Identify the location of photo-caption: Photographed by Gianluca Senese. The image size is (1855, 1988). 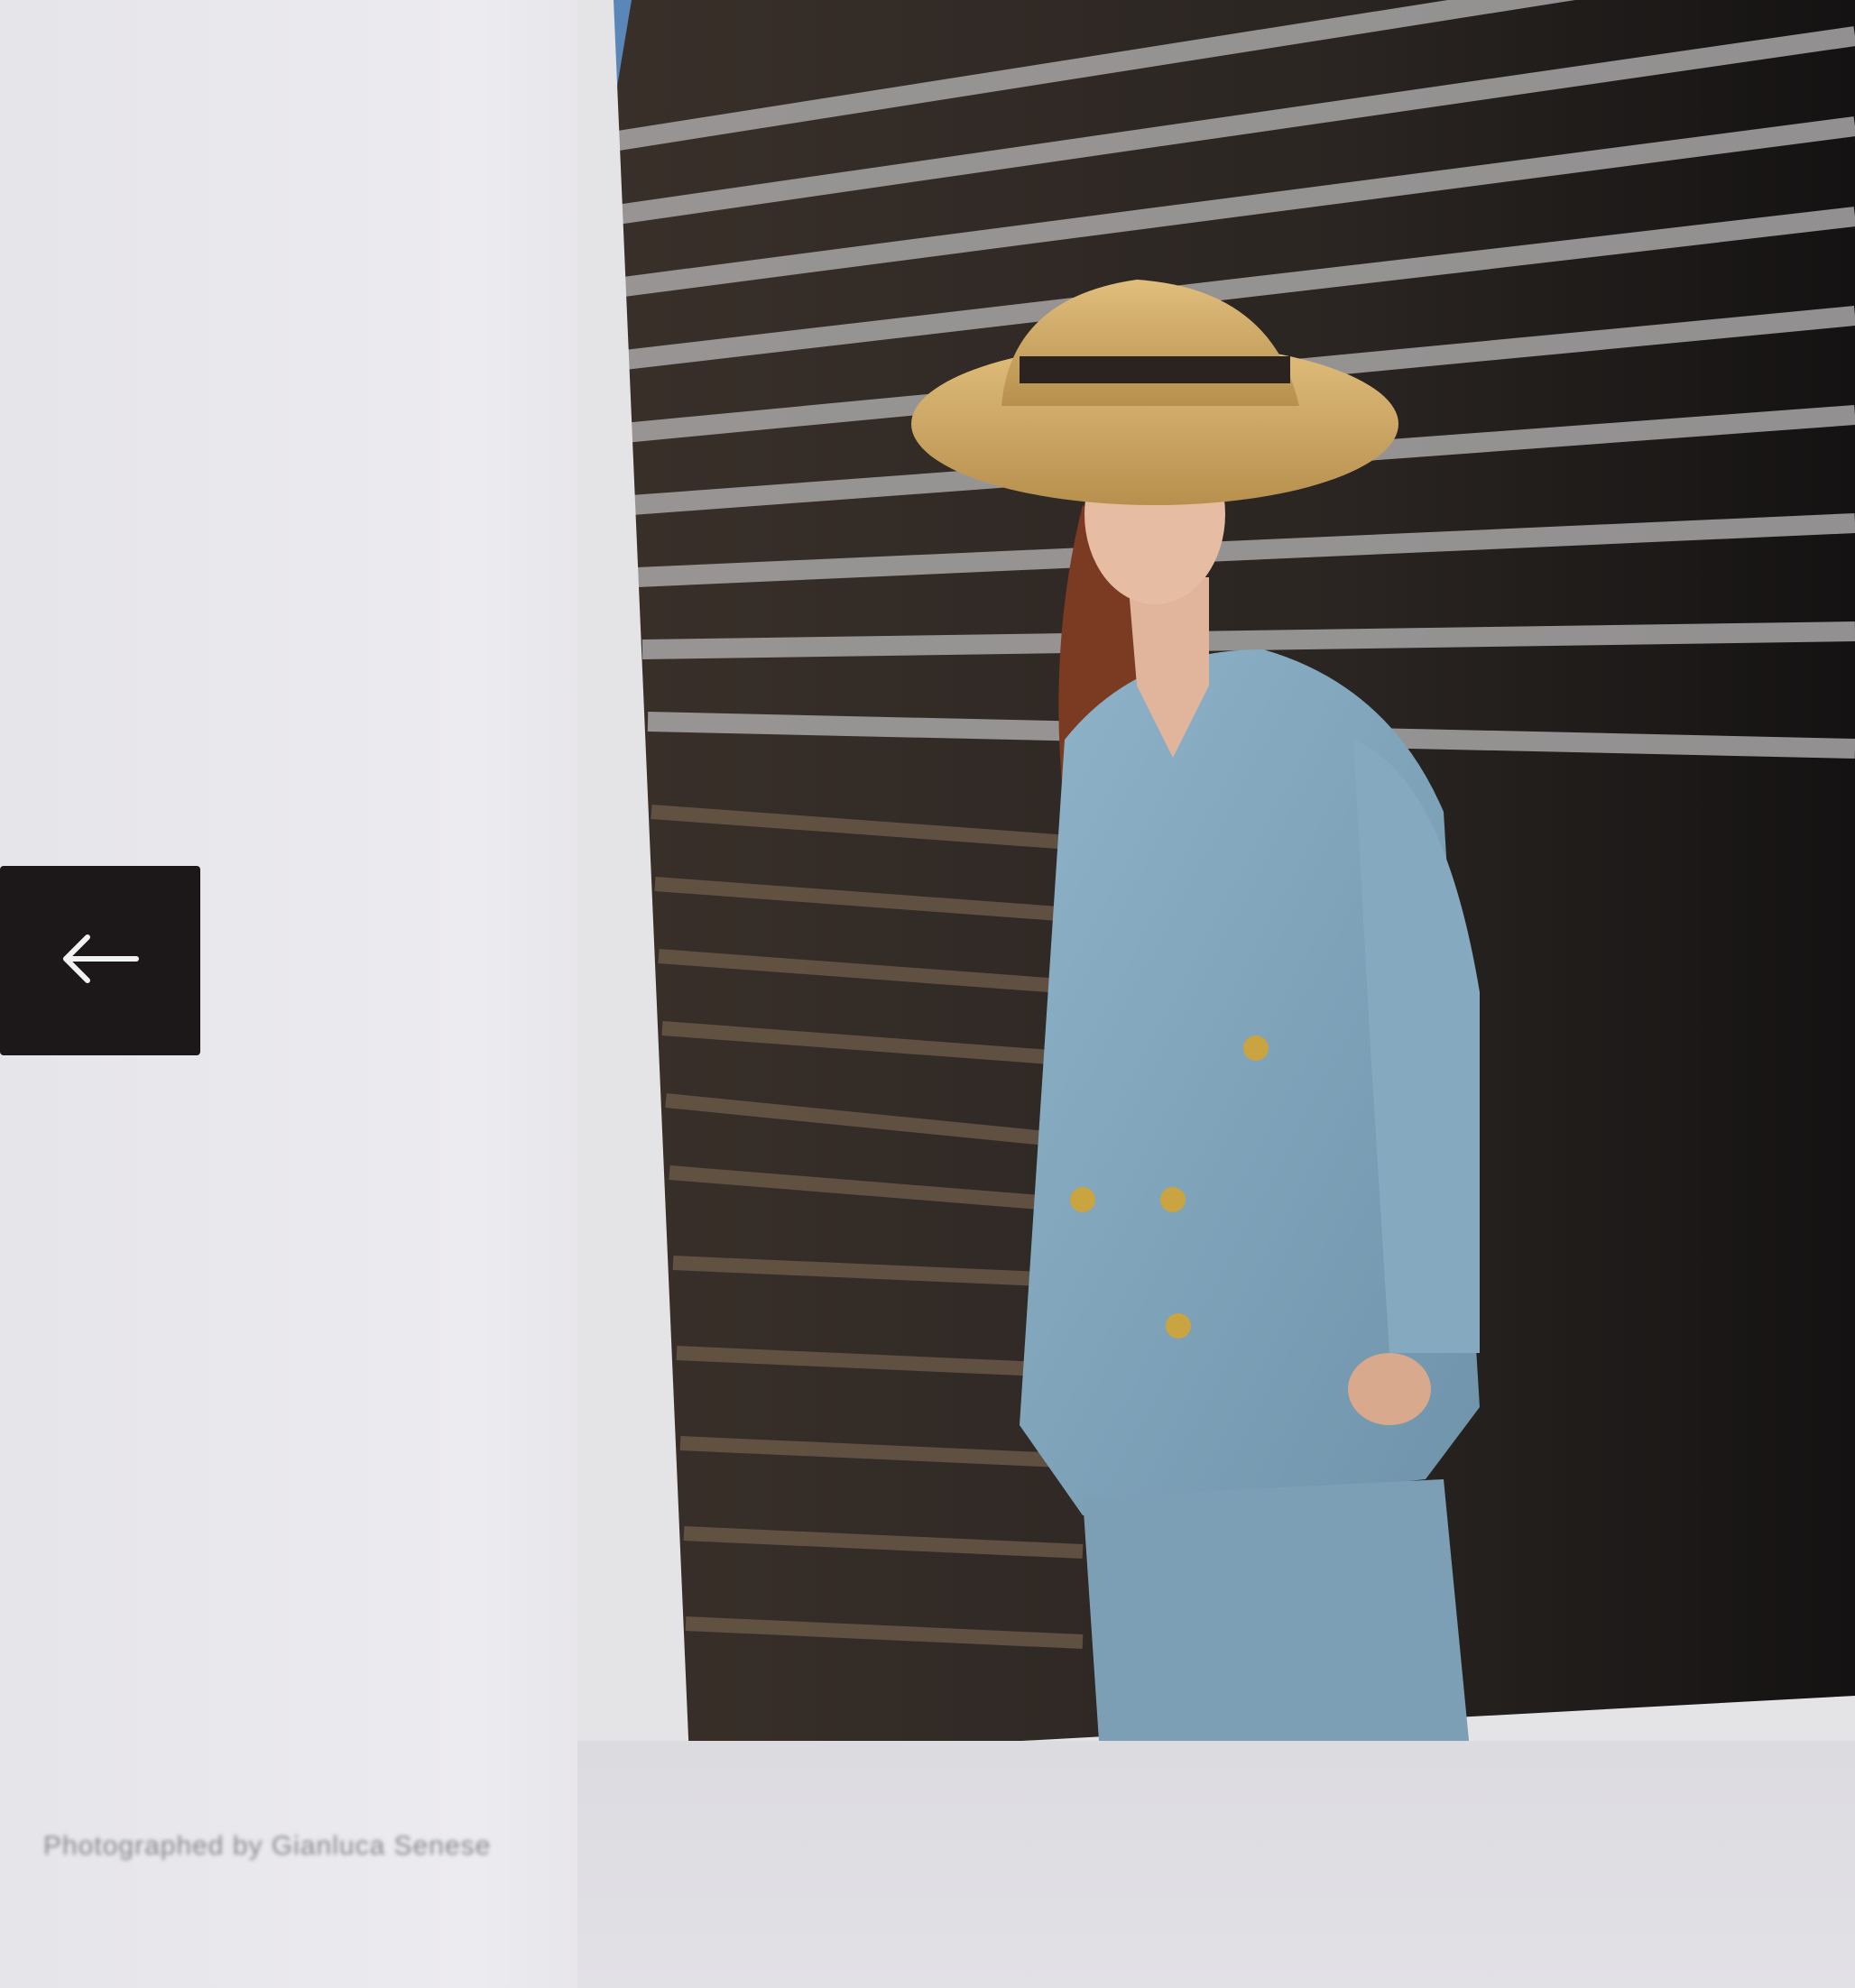
(267, 1846).